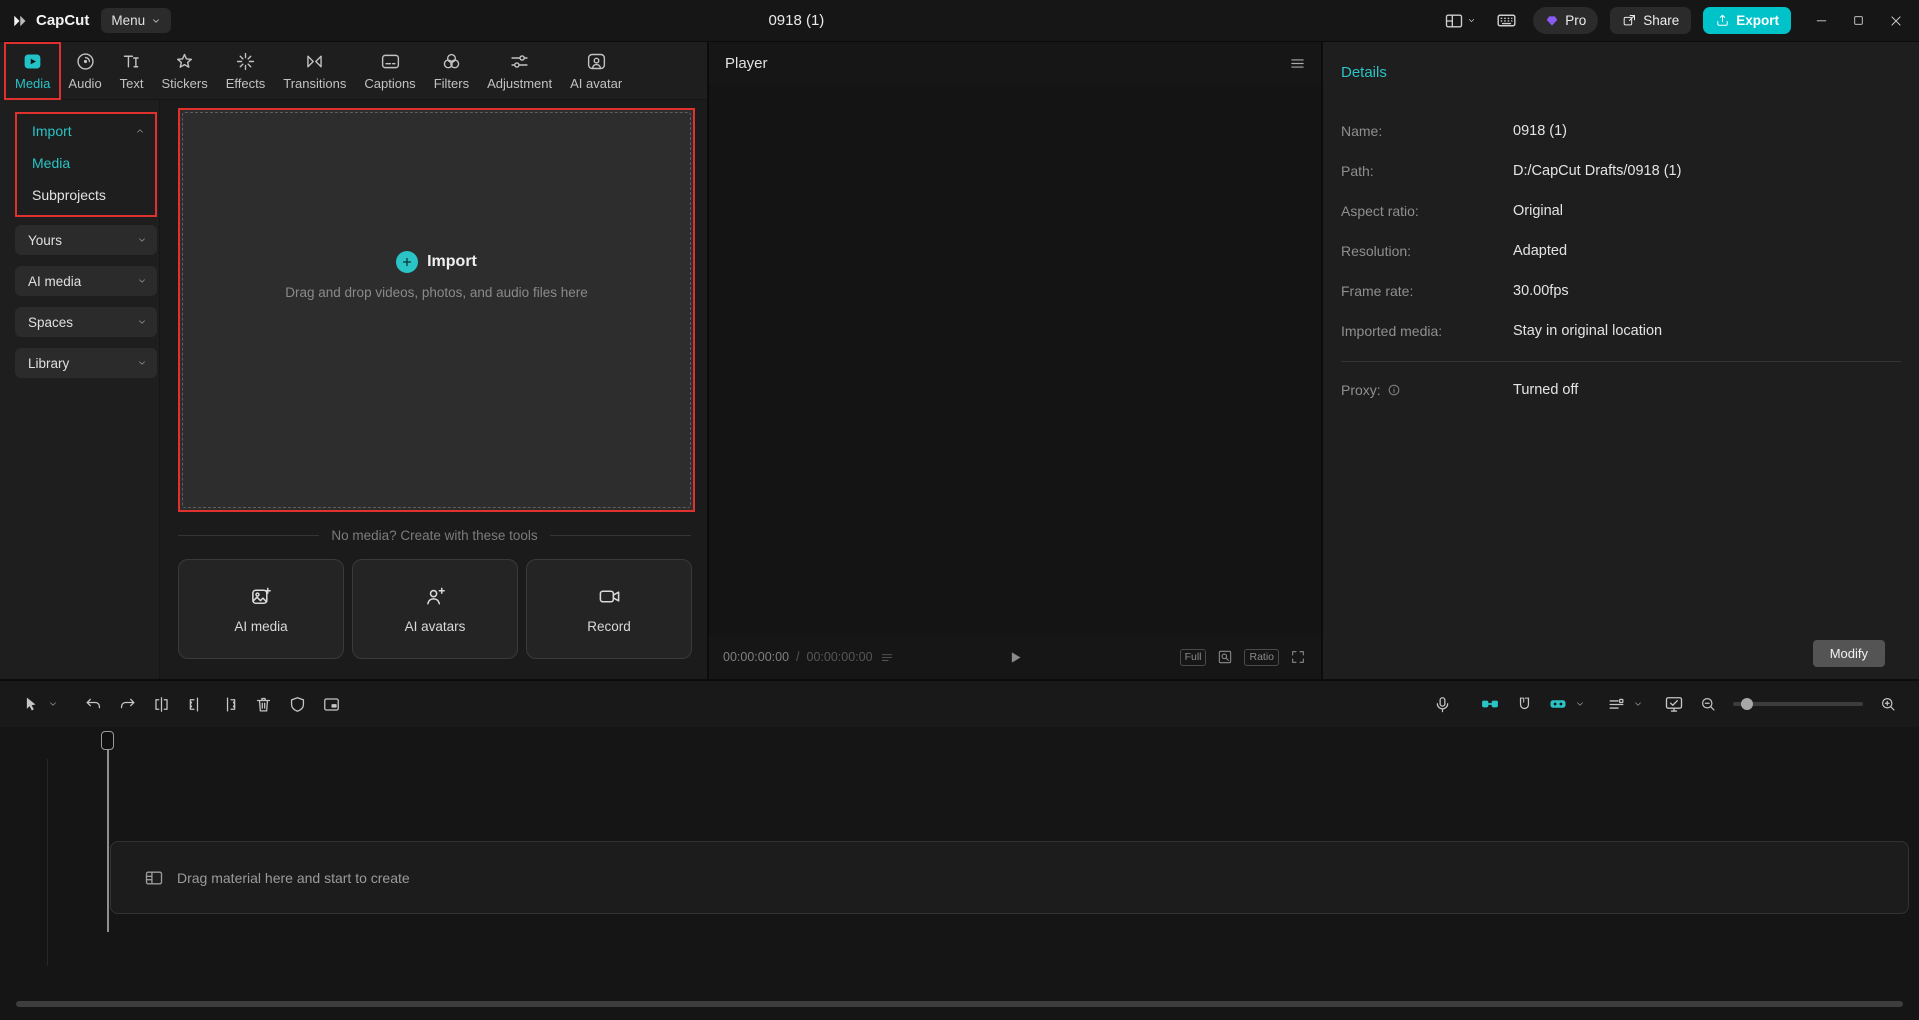  Describe the element at coordinates (959, 1004) in the screenshot. I see `timeline-horizontal-scrollbar` at that location.